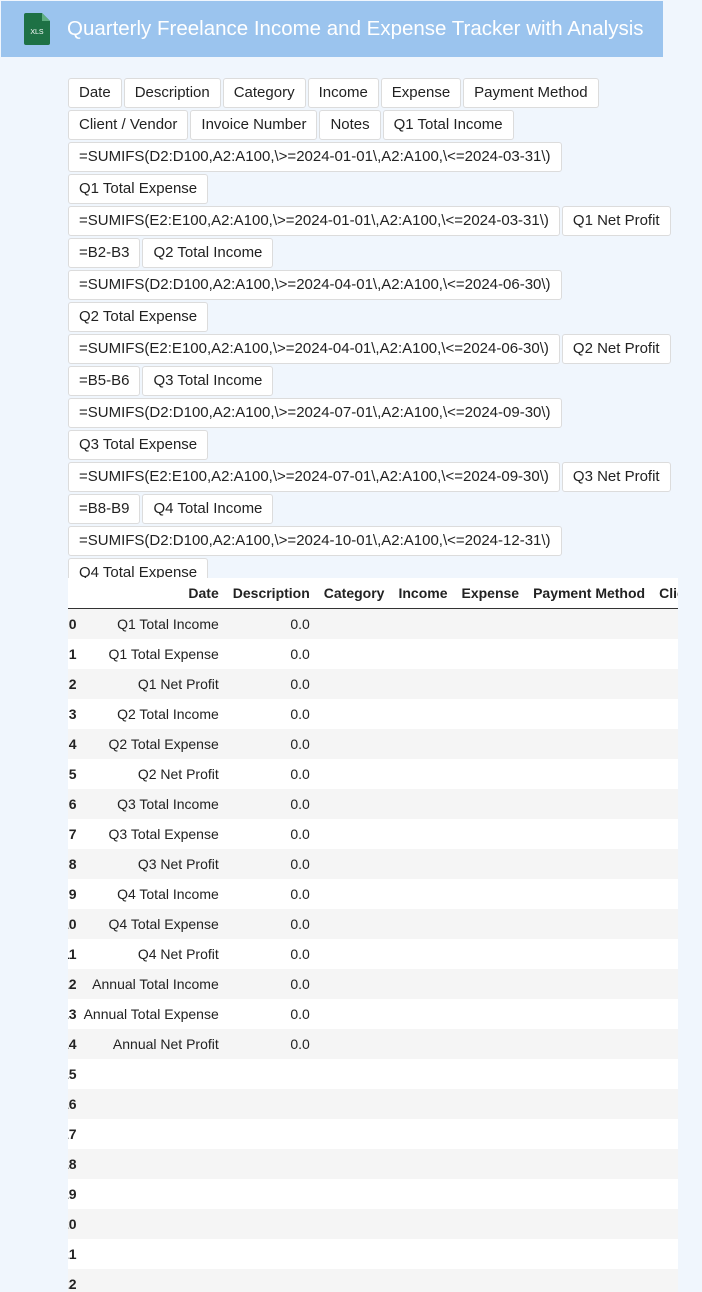 The image size is (702, 1292). I want to click on table-row: 18, so click(373, 1164).